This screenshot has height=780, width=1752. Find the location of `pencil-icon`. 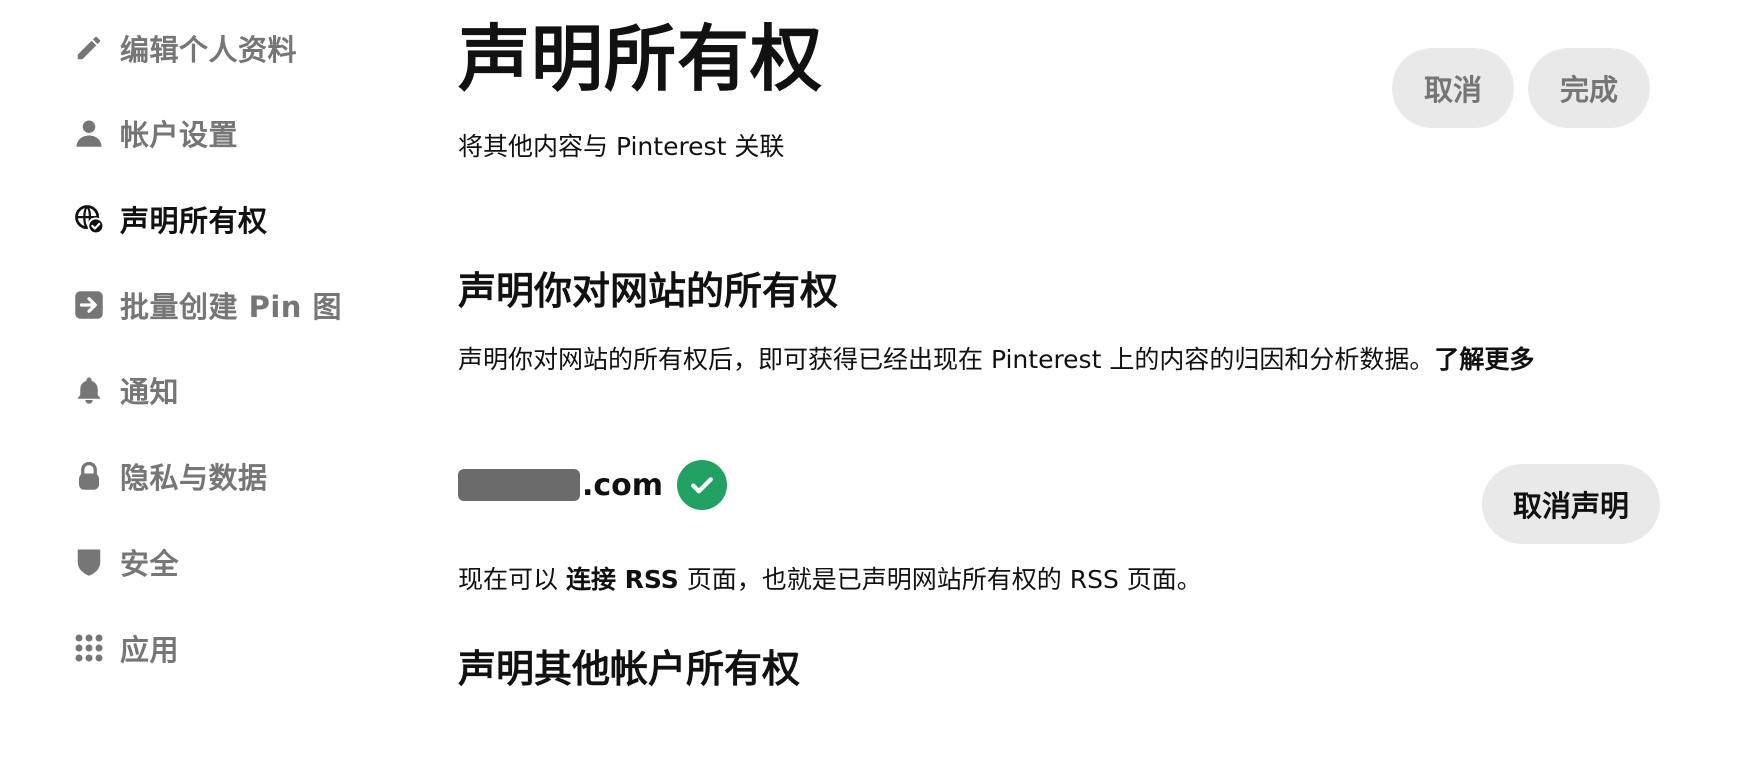

pencil-icon is located at coordinates (89, 48).